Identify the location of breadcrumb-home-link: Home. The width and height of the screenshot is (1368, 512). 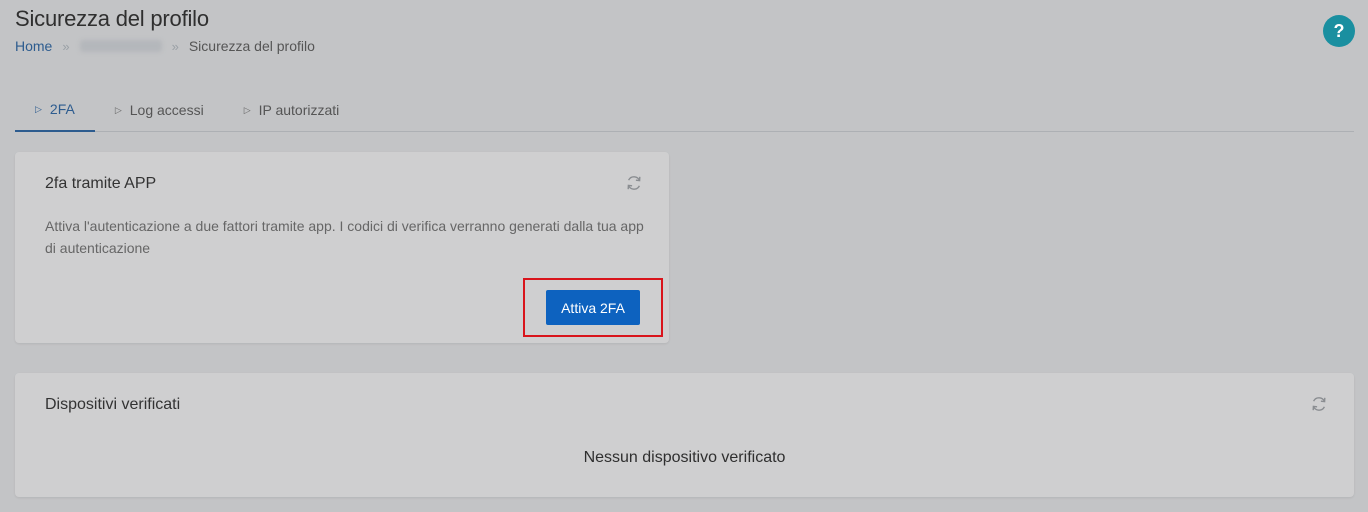
(33, 46).